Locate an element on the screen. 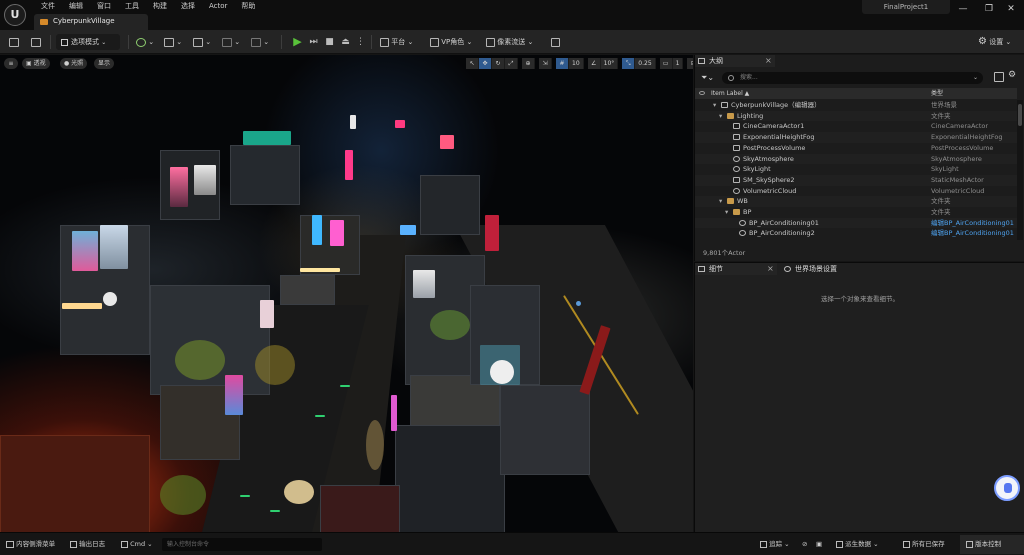 The image size is (1024, 555). scale-tool-icon: ⤢ is located at coordinates (511, 63).